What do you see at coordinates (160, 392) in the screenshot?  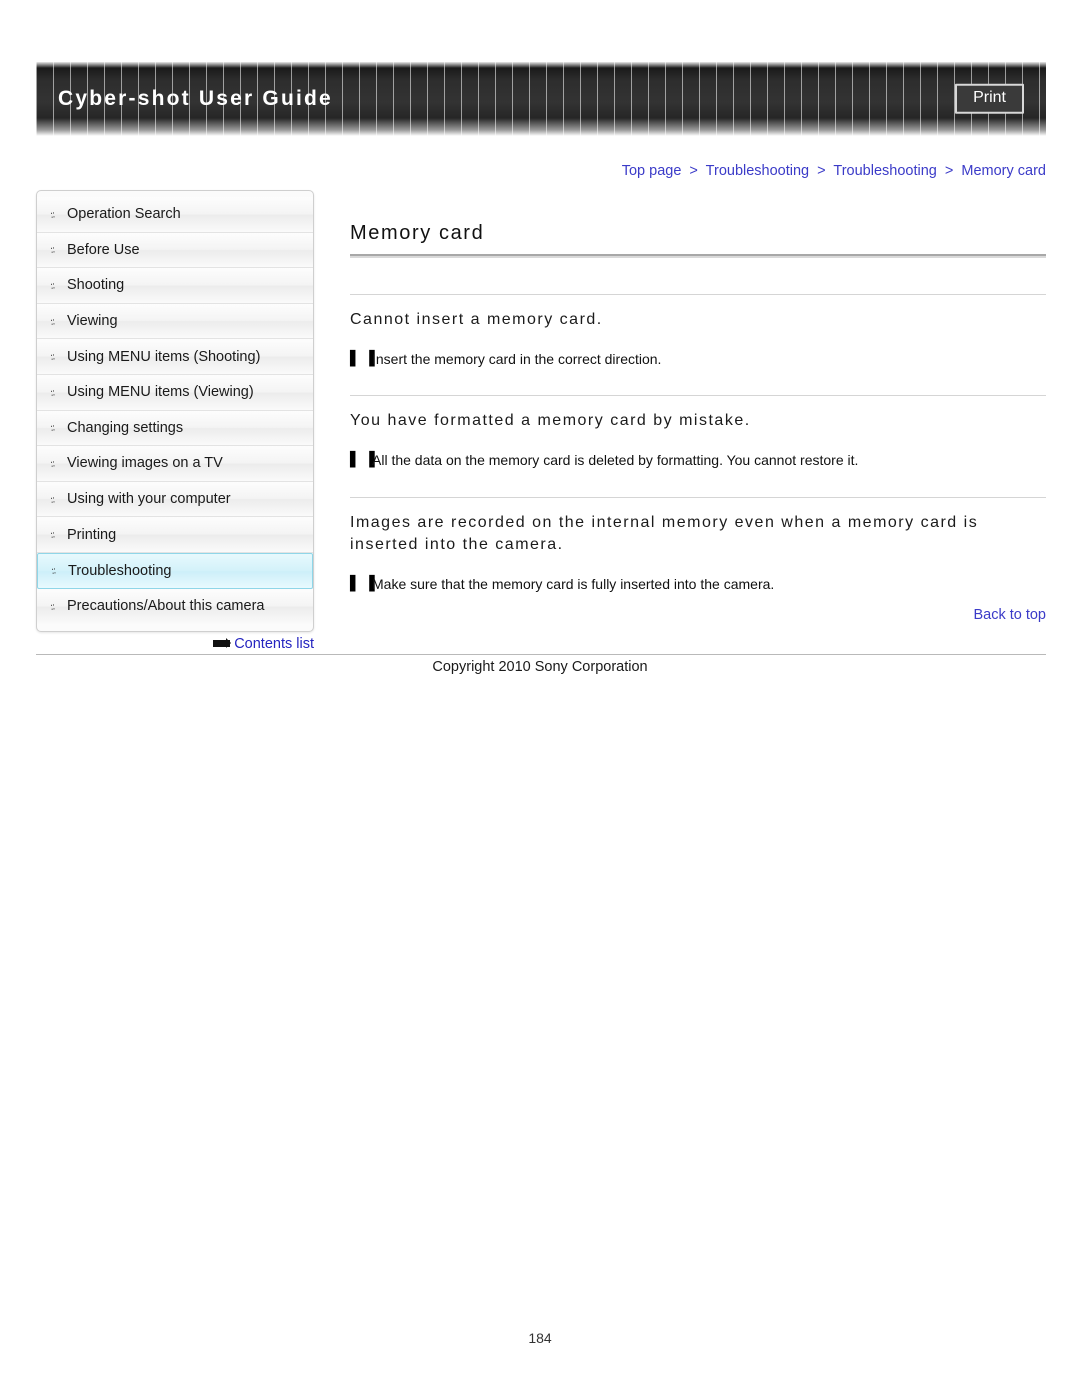 I see `sidebar-item-label: Using MENU items (Viewing)` at bounding box center [160, 392].